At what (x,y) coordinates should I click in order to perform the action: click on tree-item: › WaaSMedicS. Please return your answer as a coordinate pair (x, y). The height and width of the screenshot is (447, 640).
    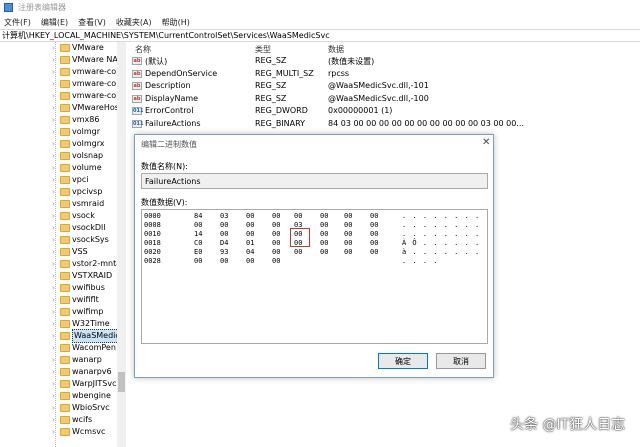
    Looking at the image, I should click on (62, 336).